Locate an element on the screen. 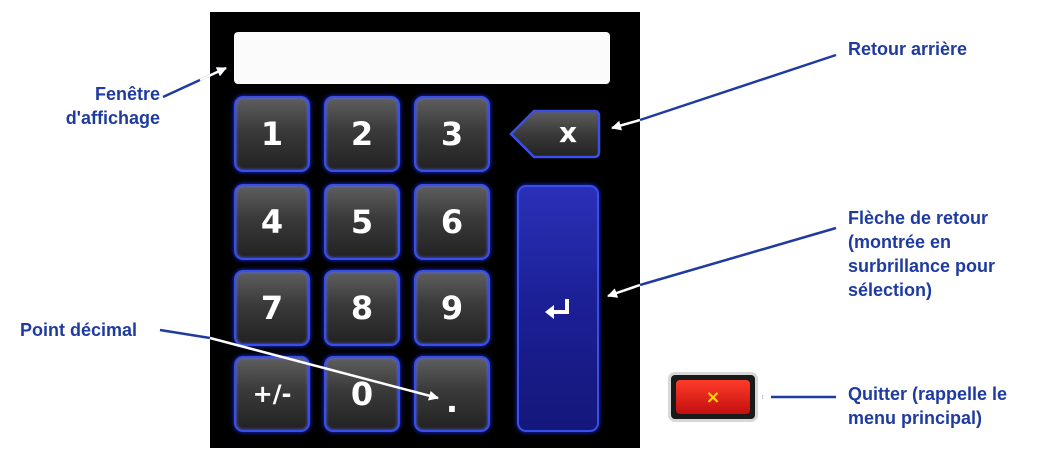 The image size is (1063, 450). leader-enter-inner is located at coordinates (624, 290).